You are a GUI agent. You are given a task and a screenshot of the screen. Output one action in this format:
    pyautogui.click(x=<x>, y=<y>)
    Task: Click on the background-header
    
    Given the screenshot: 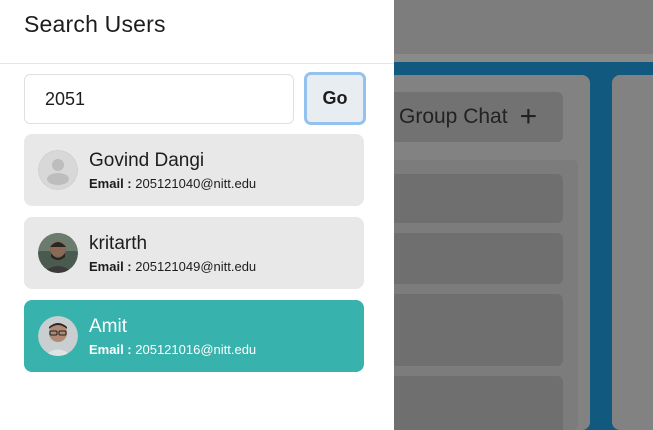 What is the action you would take?
    pyautogui.click(x=523, y=27)
    